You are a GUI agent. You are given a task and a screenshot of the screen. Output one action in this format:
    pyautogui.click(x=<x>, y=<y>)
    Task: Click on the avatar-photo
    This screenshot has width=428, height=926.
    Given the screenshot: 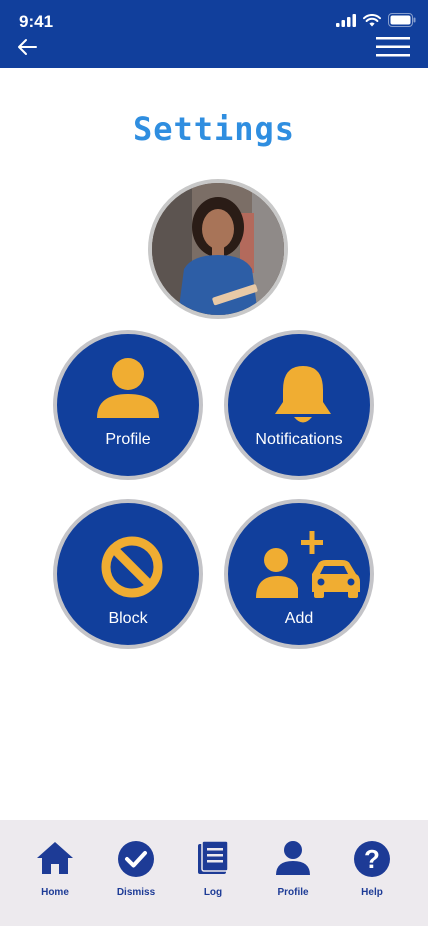 What is the action you would take?
    pyautogui.click(x=218, y=249)
    